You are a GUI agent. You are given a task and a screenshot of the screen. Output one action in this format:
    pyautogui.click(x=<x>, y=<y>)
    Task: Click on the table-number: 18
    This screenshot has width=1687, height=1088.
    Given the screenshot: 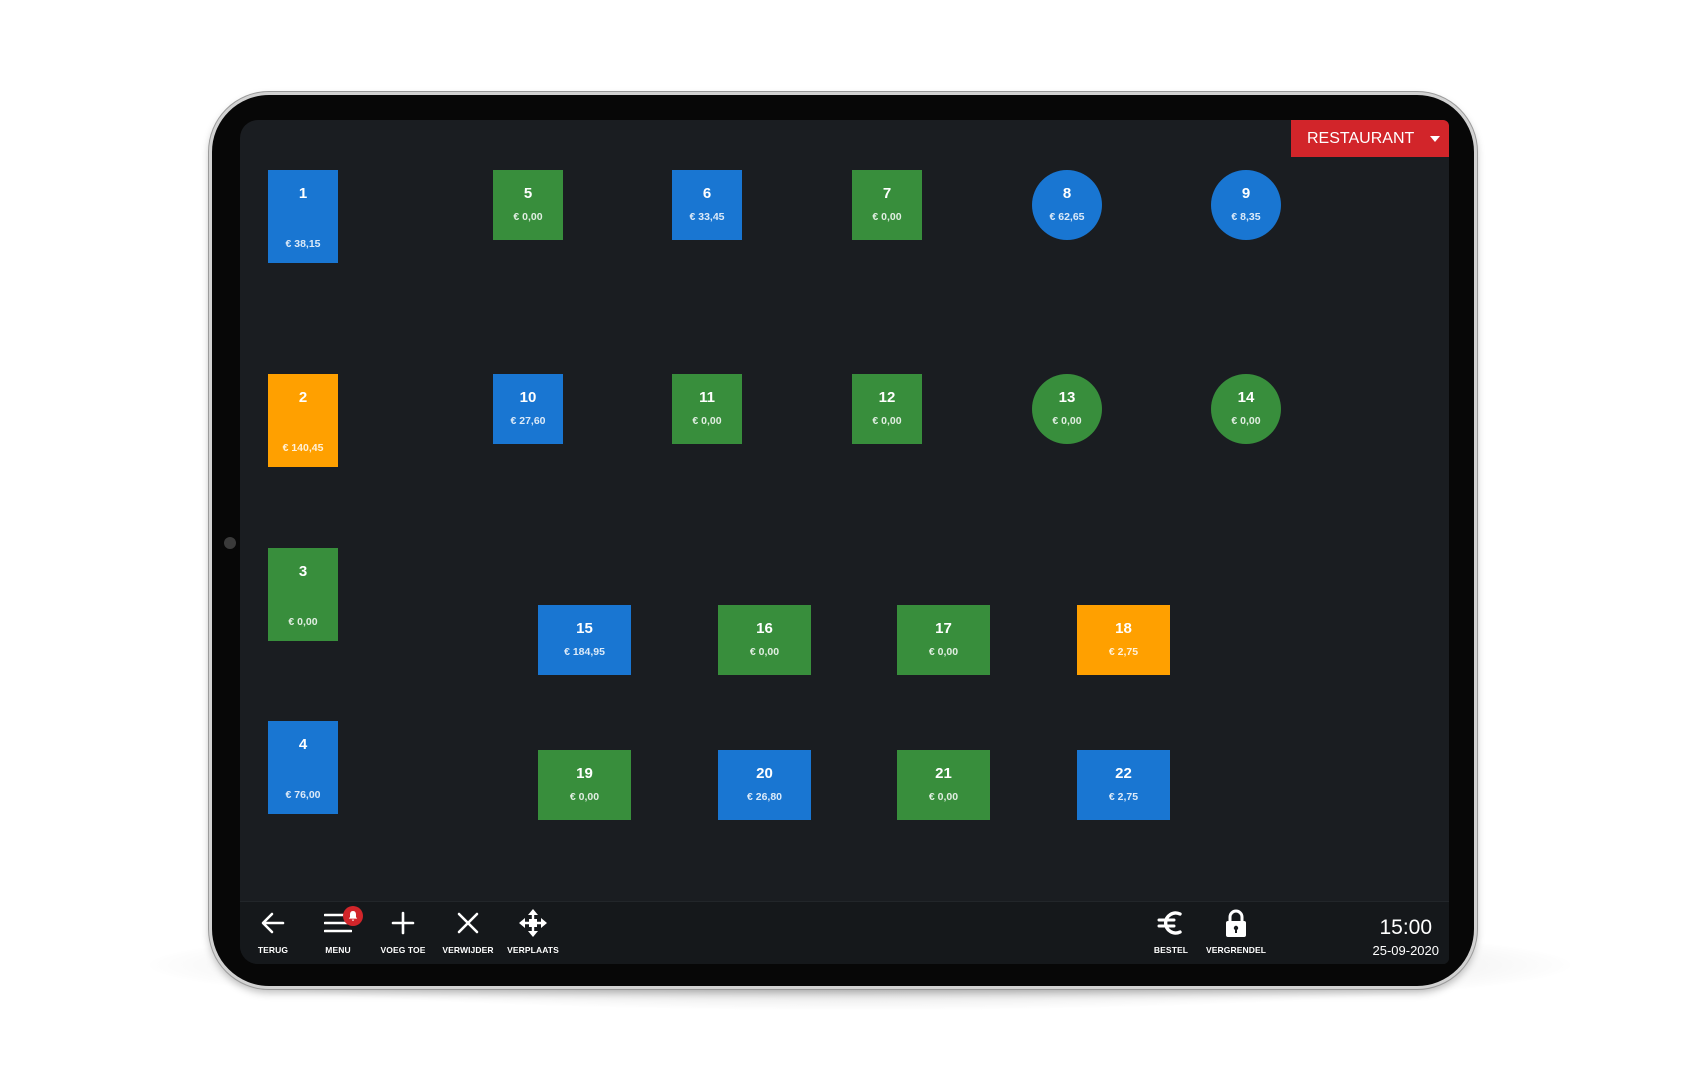 What is the action you would take?
    pyautogui.click(x=1123, y=628)
    